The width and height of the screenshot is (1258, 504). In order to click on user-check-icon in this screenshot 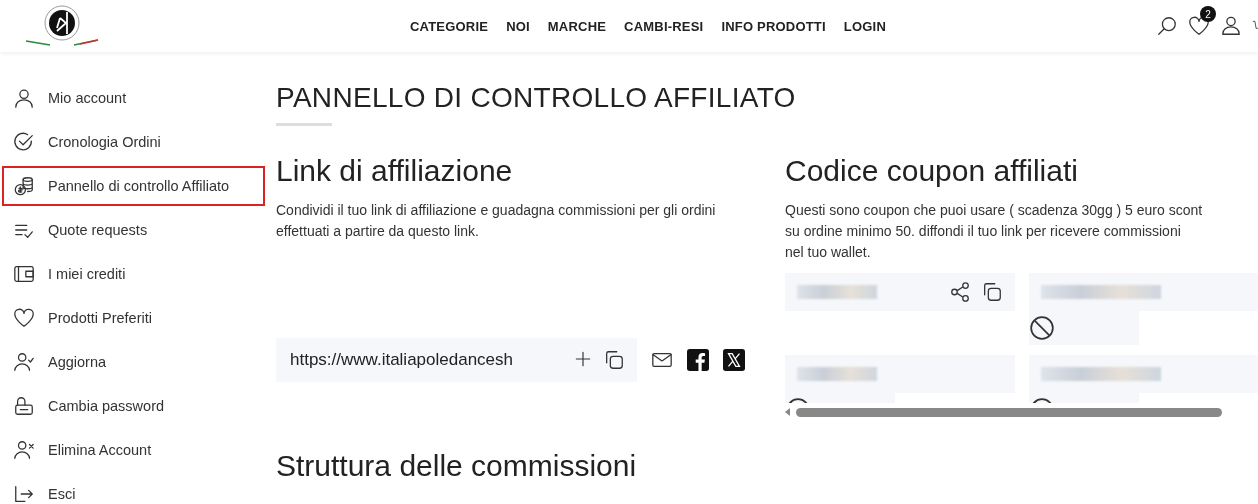, I will do `click(24, 362)`.